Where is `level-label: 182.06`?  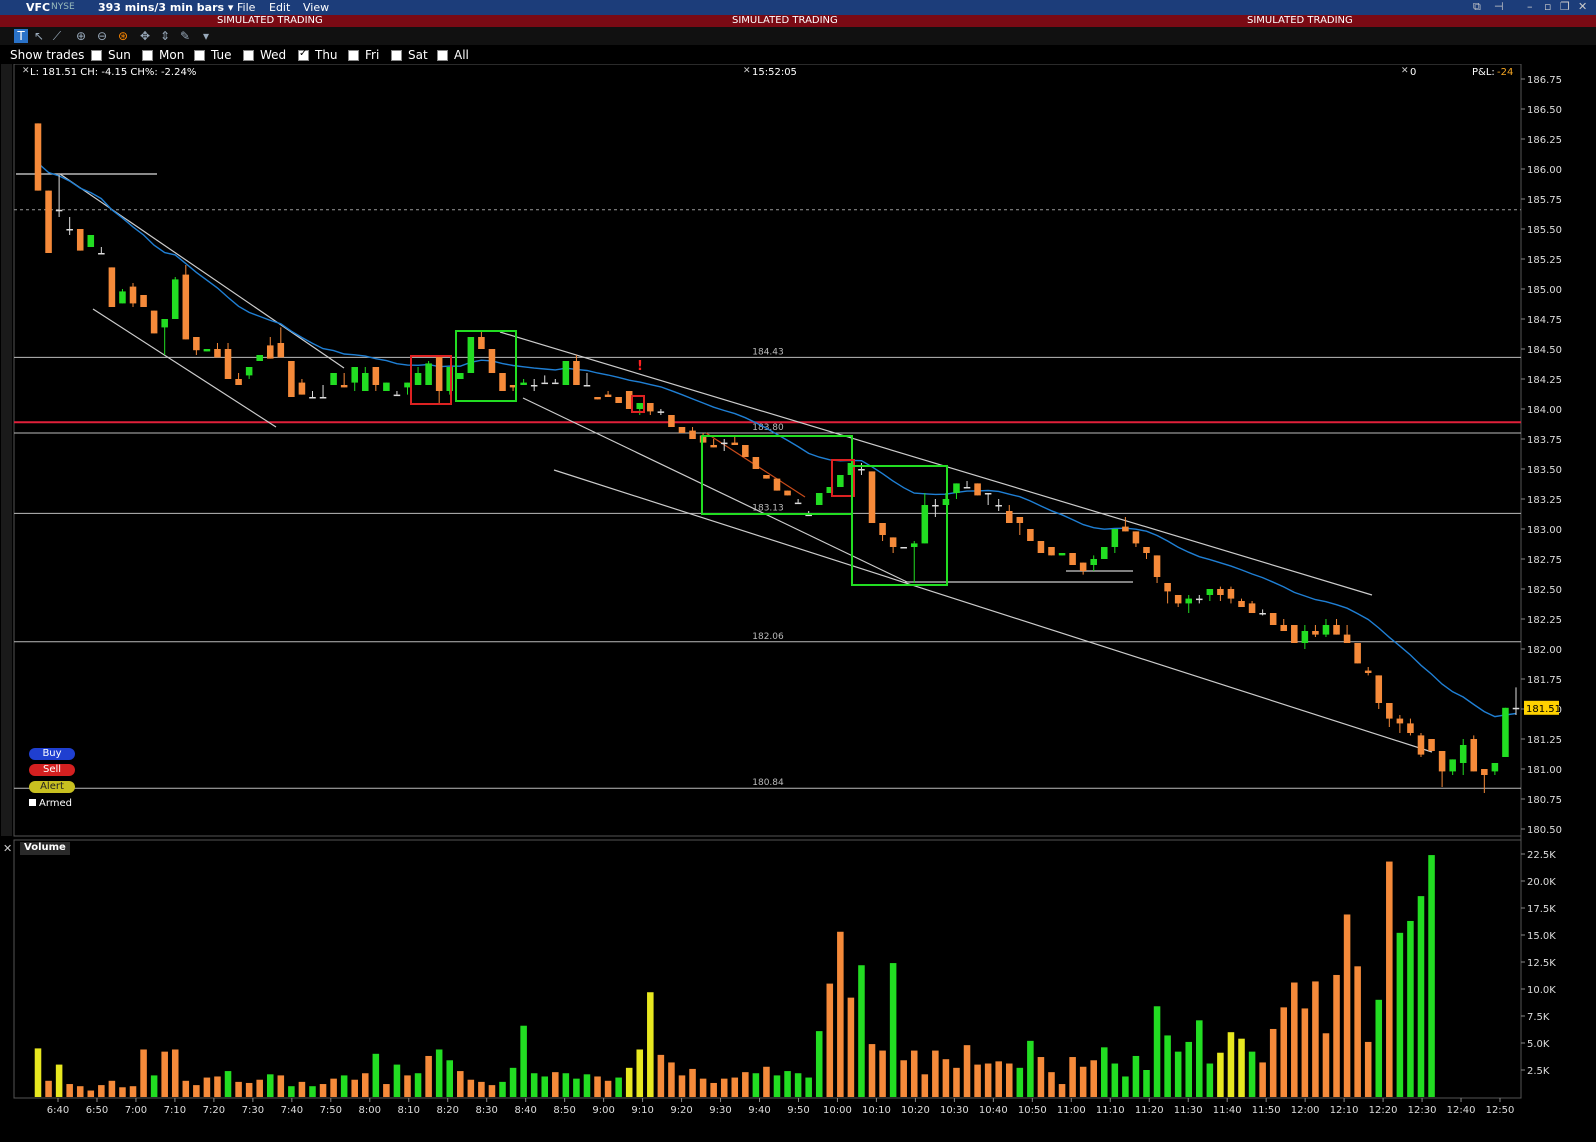
level-label: 182.06 is located at coordinates (768, 637).